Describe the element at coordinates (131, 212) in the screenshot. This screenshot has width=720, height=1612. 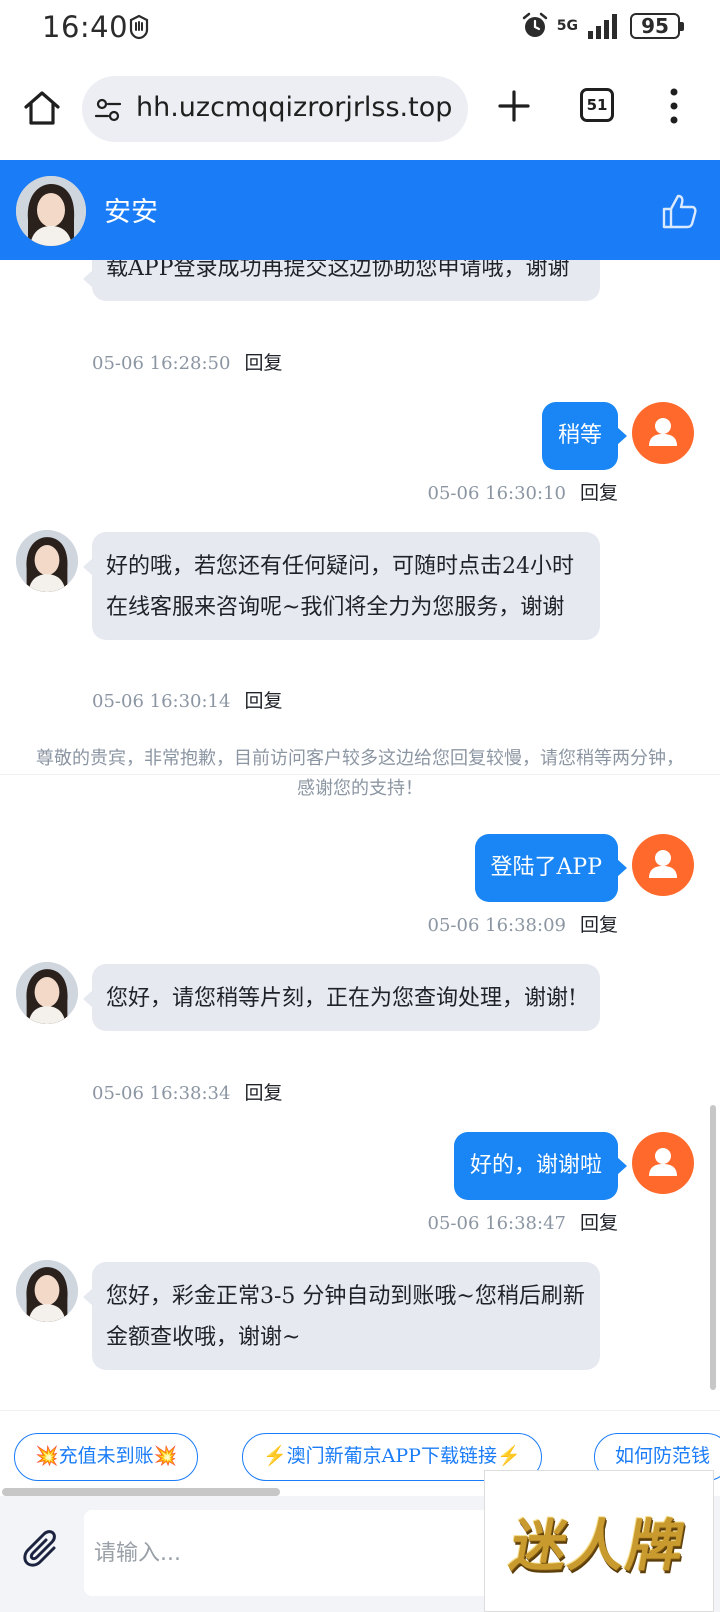
I see `agent-name: 安安` at that location.